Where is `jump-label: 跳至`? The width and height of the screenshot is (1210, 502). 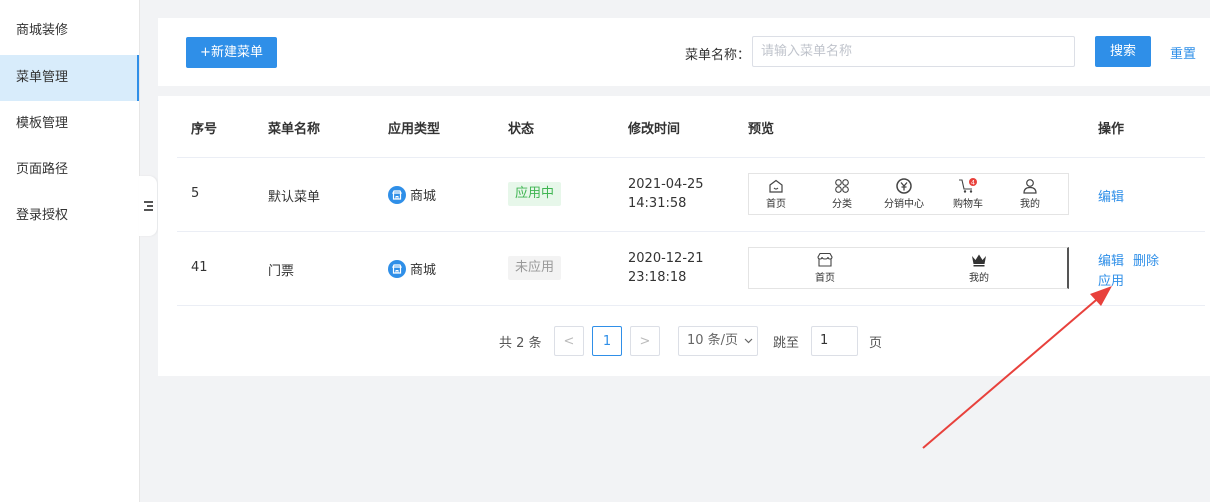 jump-label: 跳至 is located at coordinates (786, 343).